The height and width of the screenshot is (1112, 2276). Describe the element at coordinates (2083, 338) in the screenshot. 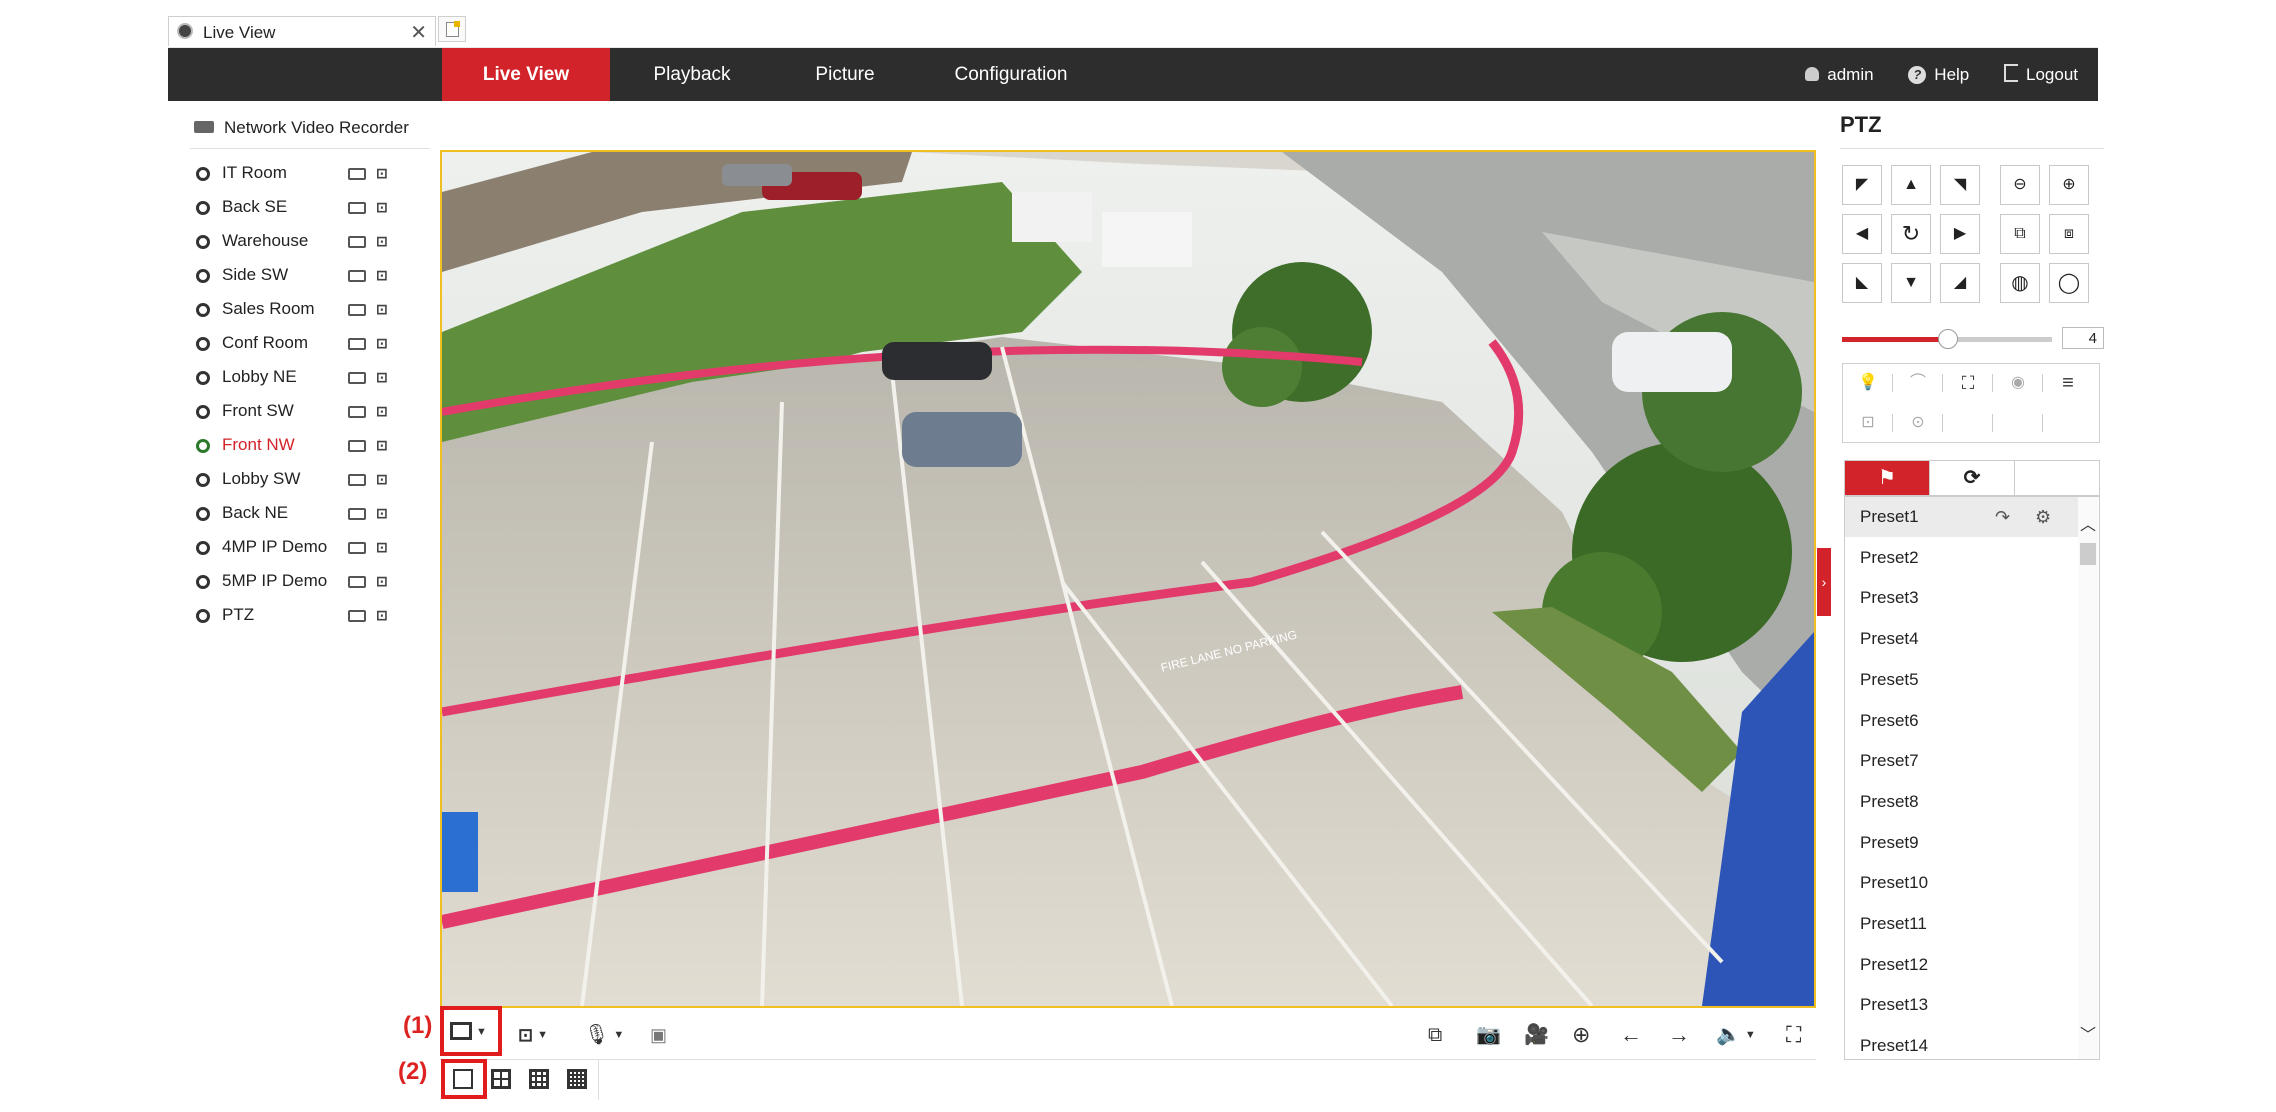

I see `ptz-speed-value: 4` at that location.